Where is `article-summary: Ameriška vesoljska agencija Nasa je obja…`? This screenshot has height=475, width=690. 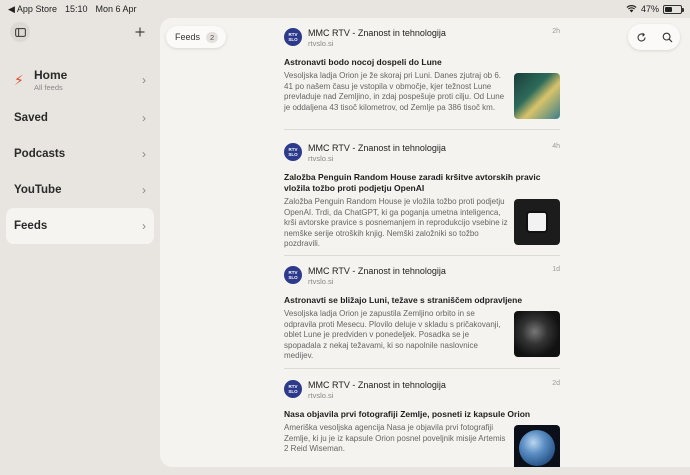 article-summary: Ameriška vesoljska agencija Nasa je obja… is located at coordinates (395, 438).